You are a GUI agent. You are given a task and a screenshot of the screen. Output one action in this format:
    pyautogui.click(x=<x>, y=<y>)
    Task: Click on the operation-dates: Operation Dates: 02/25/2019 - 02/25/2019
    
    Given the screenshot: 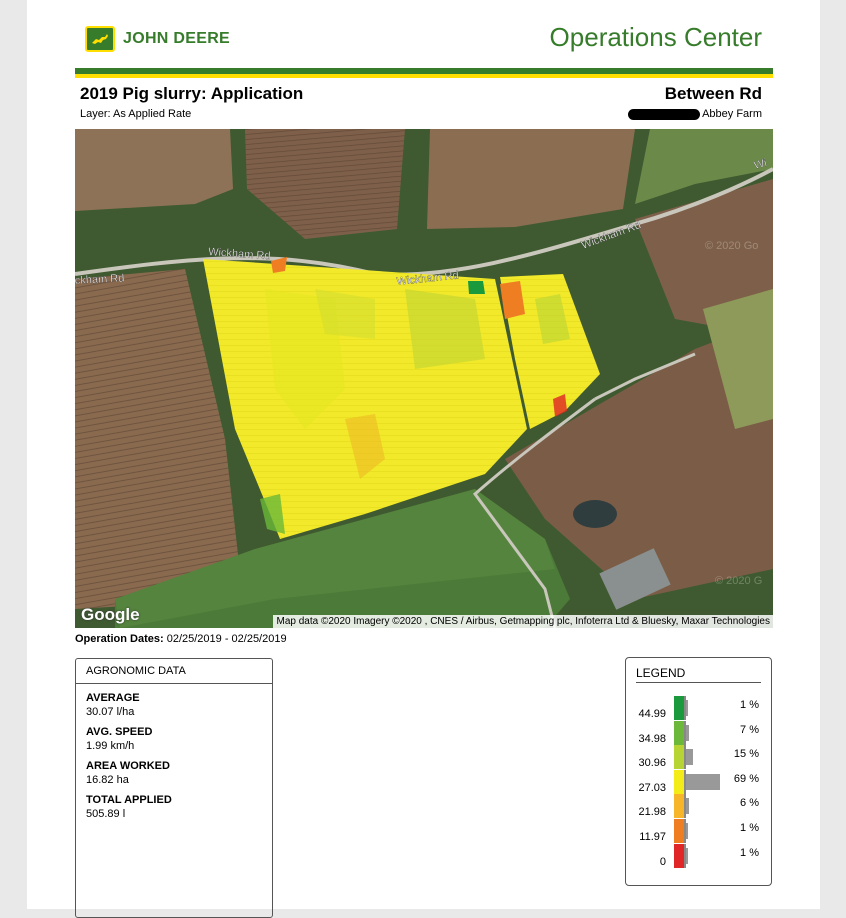 What is the action you would take?
    pyautogui.click(x=181, y=639)
    